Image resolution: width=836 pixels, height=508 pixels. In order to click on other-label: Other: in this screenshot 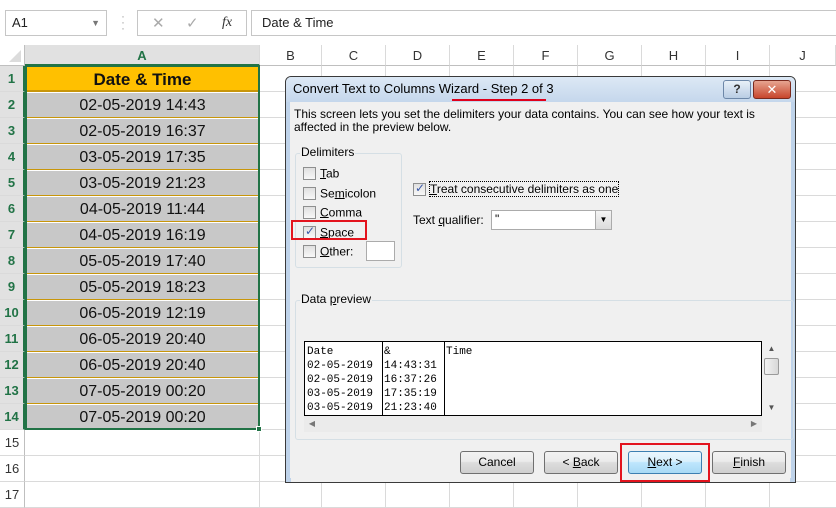, I will do `click(337, 251)`.